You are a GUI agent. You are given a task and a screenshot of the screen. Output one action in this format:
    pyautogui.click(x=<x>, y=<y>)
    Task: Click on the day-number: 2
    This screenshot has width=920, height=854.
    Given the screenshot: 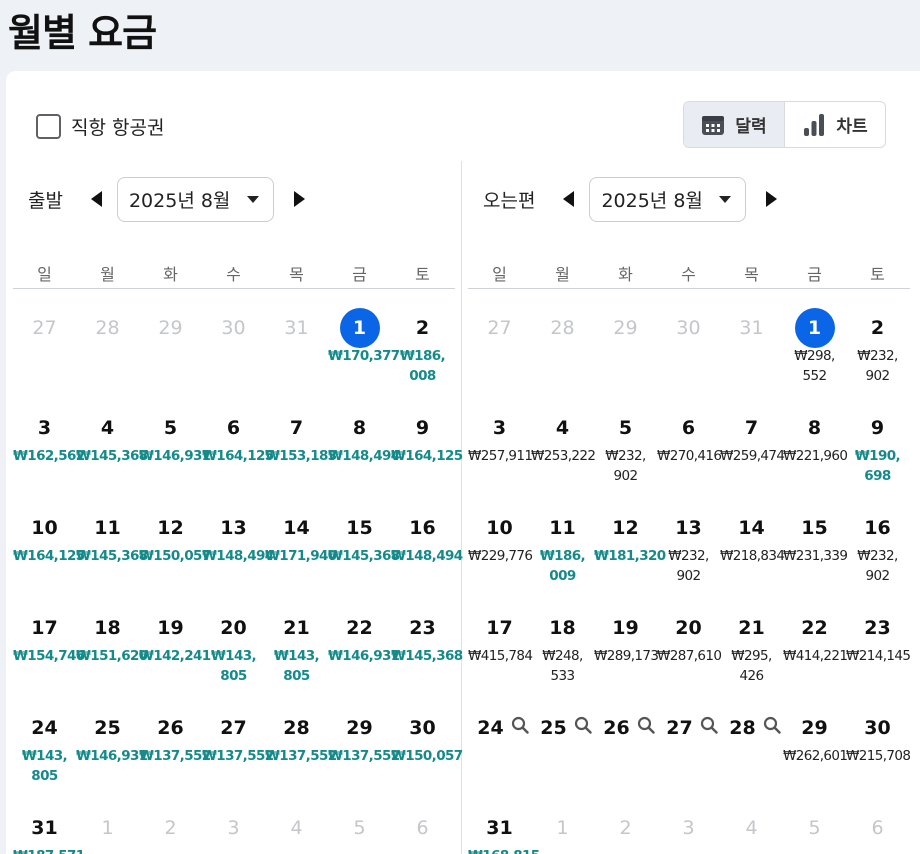 What is the action you would take?
    pyautogui.click(x=877, y=328)
    